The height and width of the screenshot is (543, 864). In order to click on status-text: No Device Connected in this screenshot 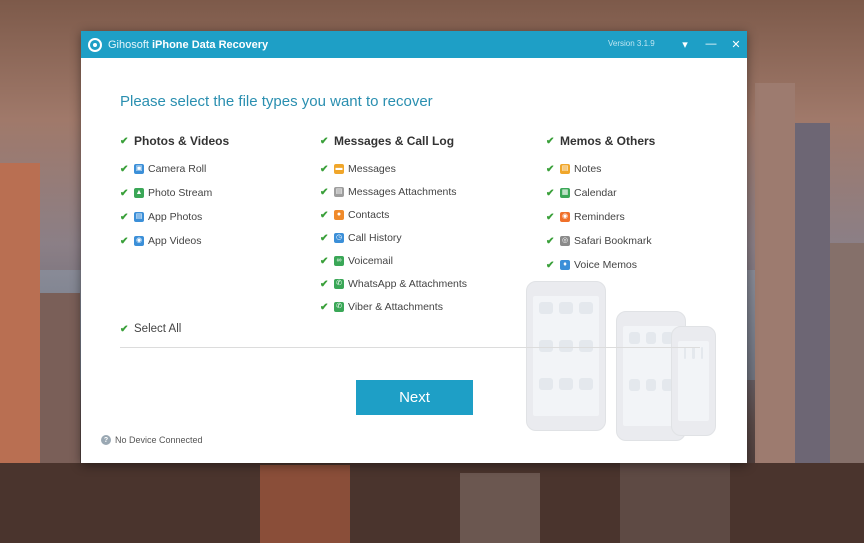, I will do `click(159, 440)`.